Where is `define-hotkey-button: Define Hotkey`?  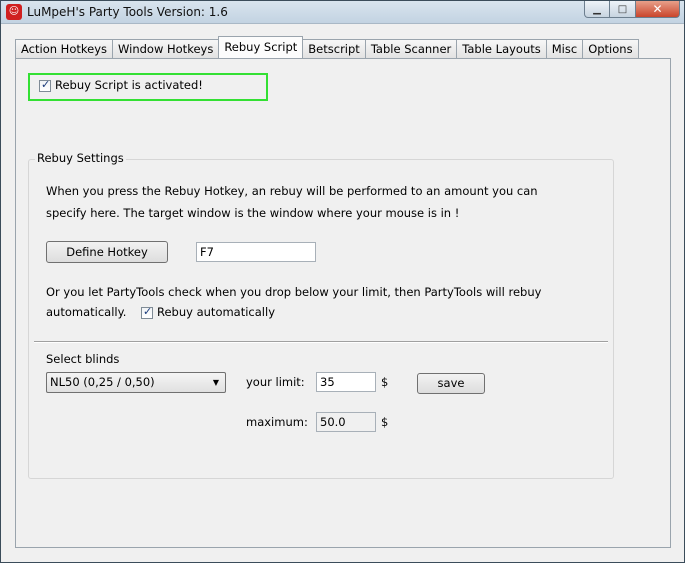
define-hotkey-button: Define Hotkey is located at coordinates (107, 252).